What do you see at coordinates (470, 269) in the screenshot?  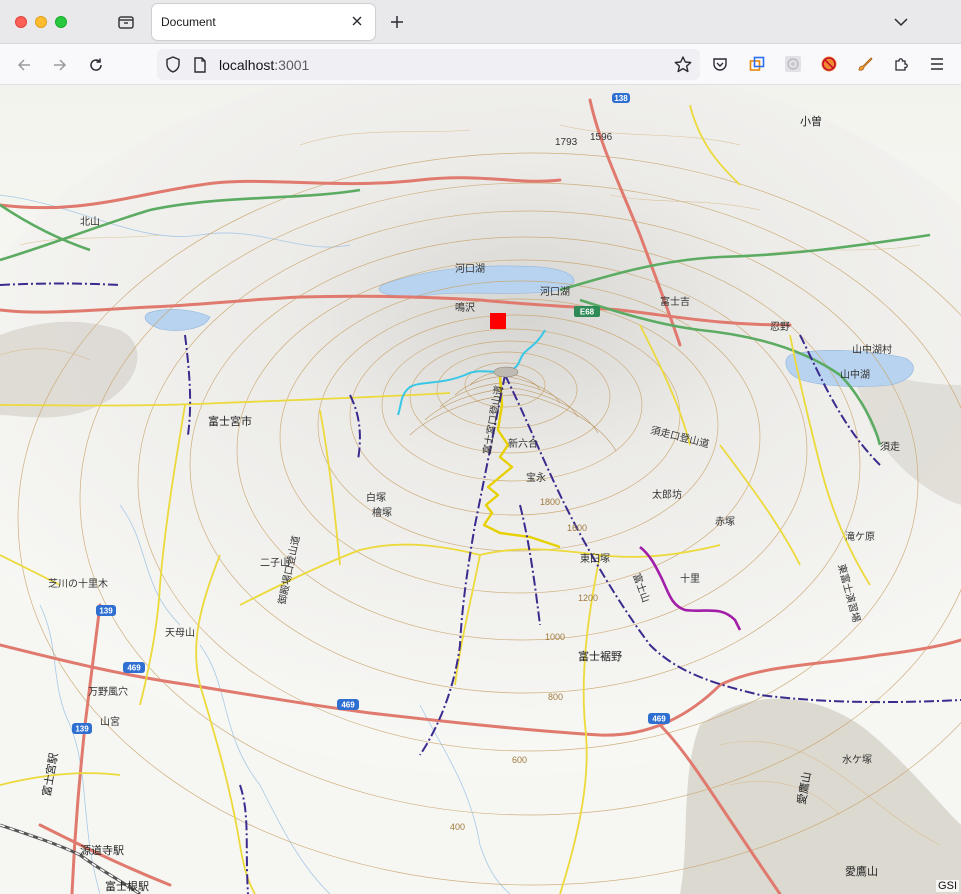 I see `label-kawaguchiko: 河口湖` at bounding box center [470, 269].